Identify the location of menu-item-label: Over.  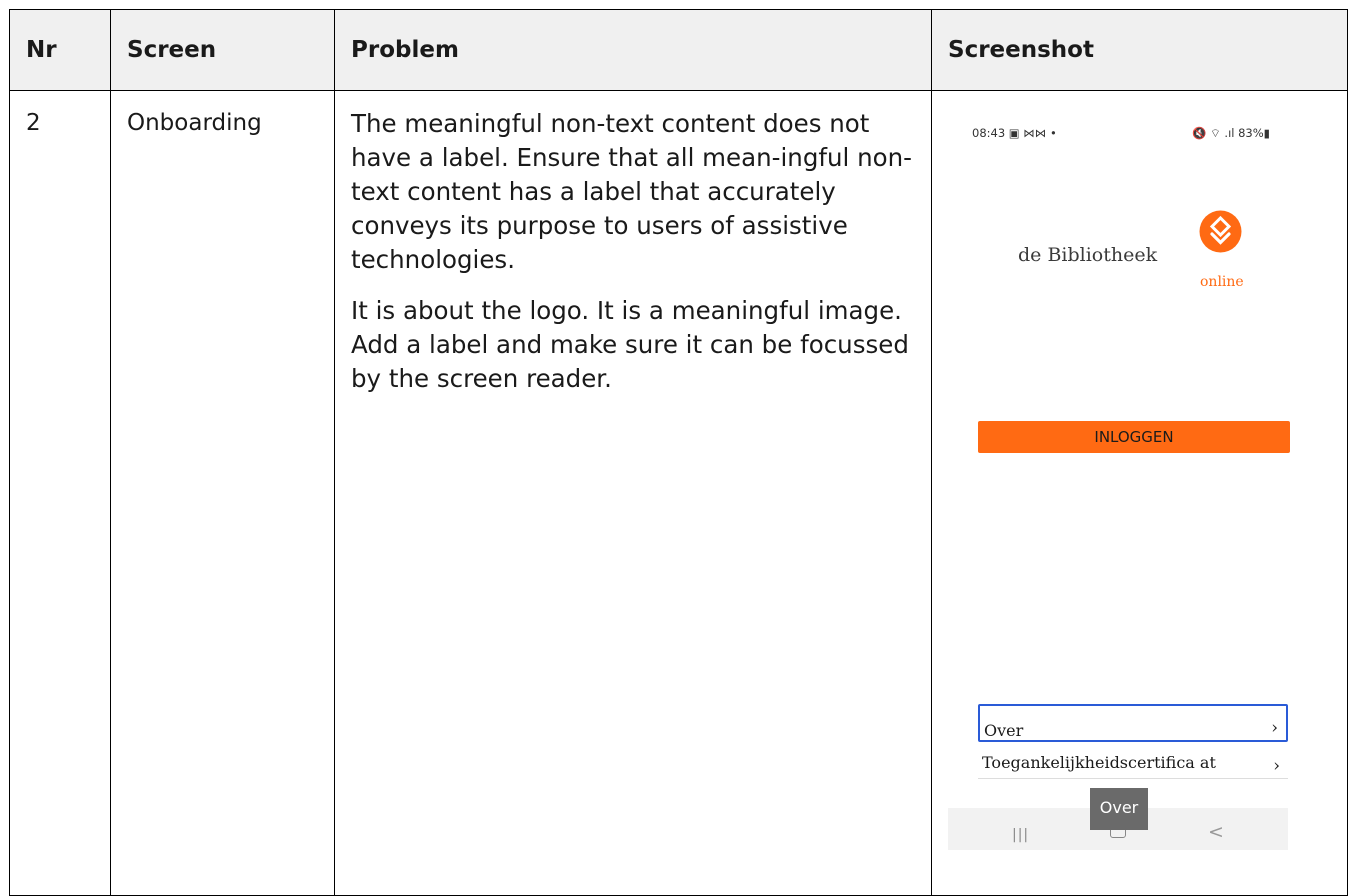
(1004, 730).